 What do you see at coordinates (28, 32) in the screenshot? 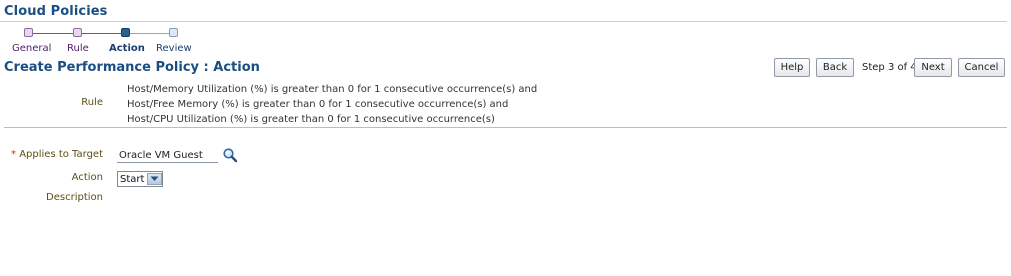
I see `train-stop-general` at bounding box center [28, 32].